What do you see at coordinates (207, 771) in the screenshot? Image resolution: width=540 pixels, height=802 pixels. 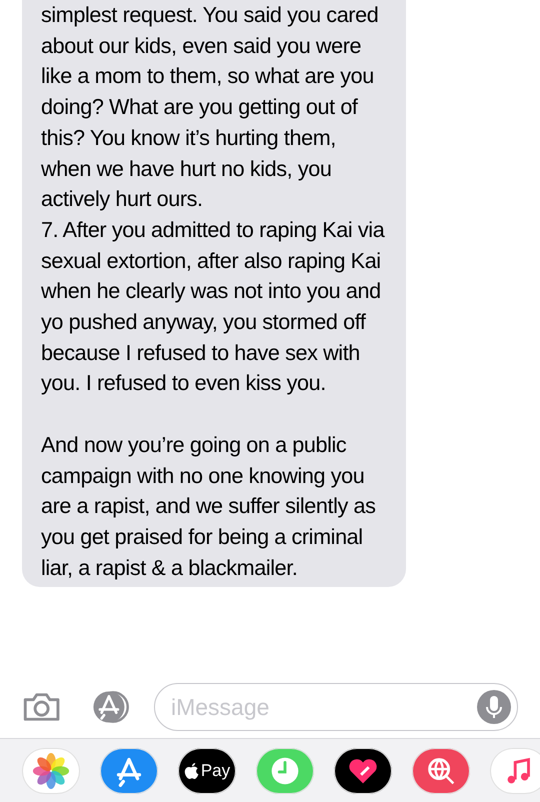 I see `pay-app-icon: Pay` at bounding box center [207, 771].